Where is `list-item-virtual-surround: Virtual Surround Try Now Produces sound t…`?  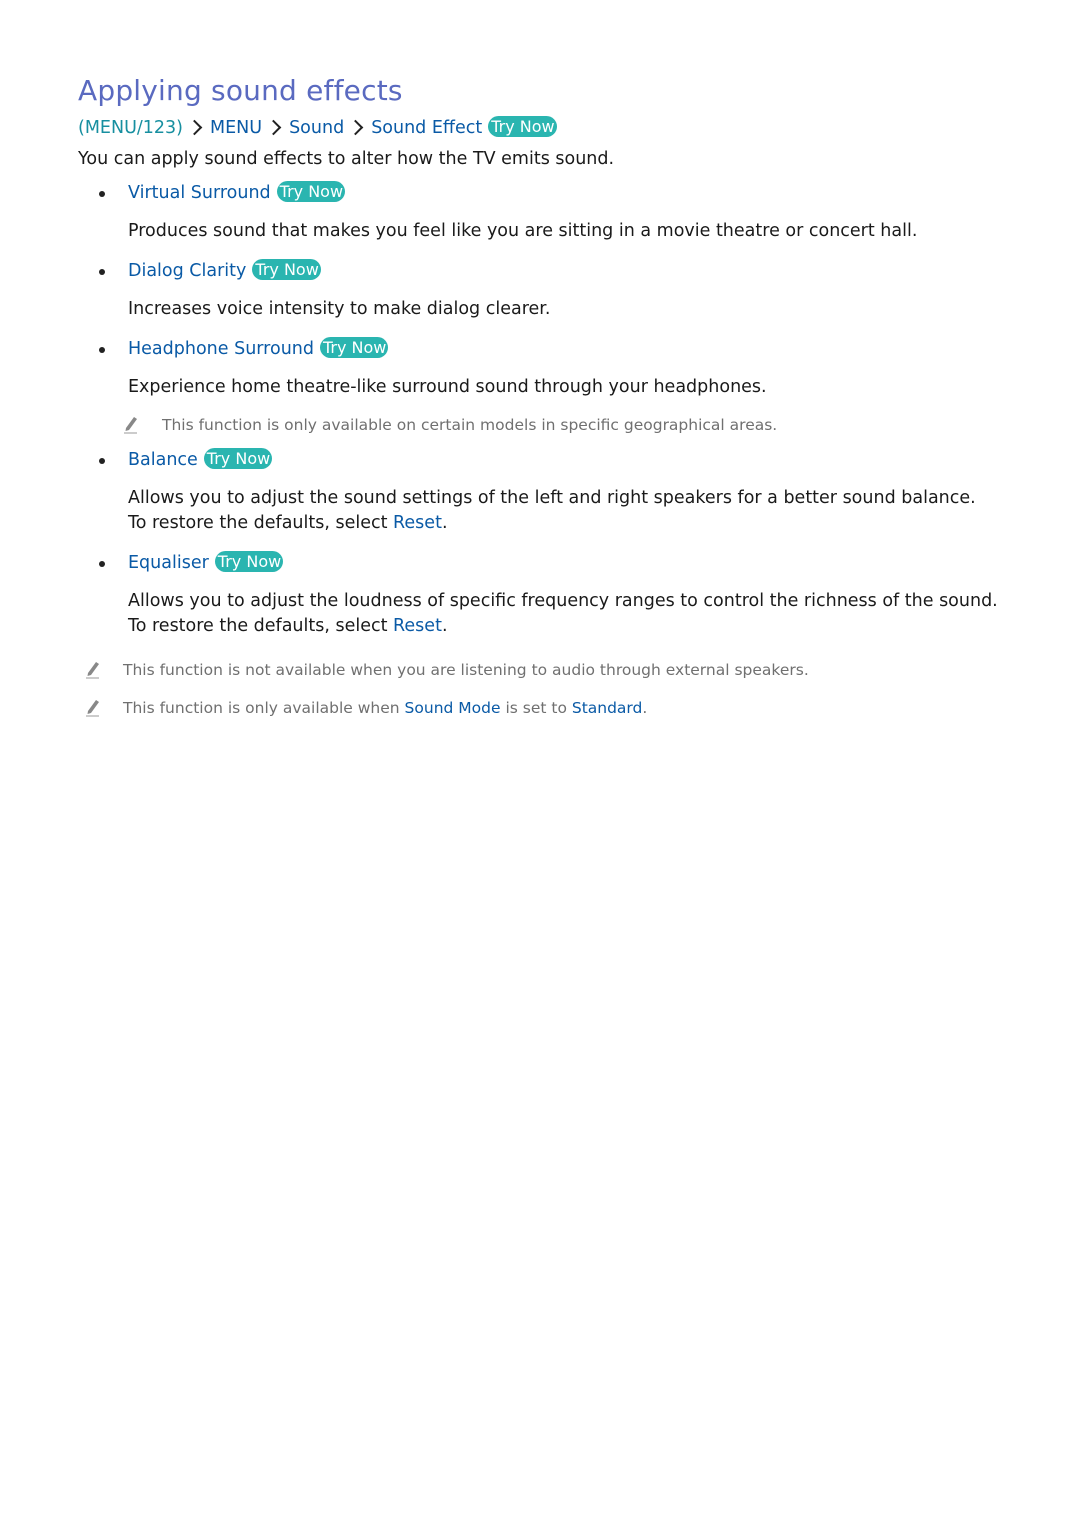 list-item-virtual-surround: Virtual Surround Try Now Produces sound t… is located at coordinates (548, 212).